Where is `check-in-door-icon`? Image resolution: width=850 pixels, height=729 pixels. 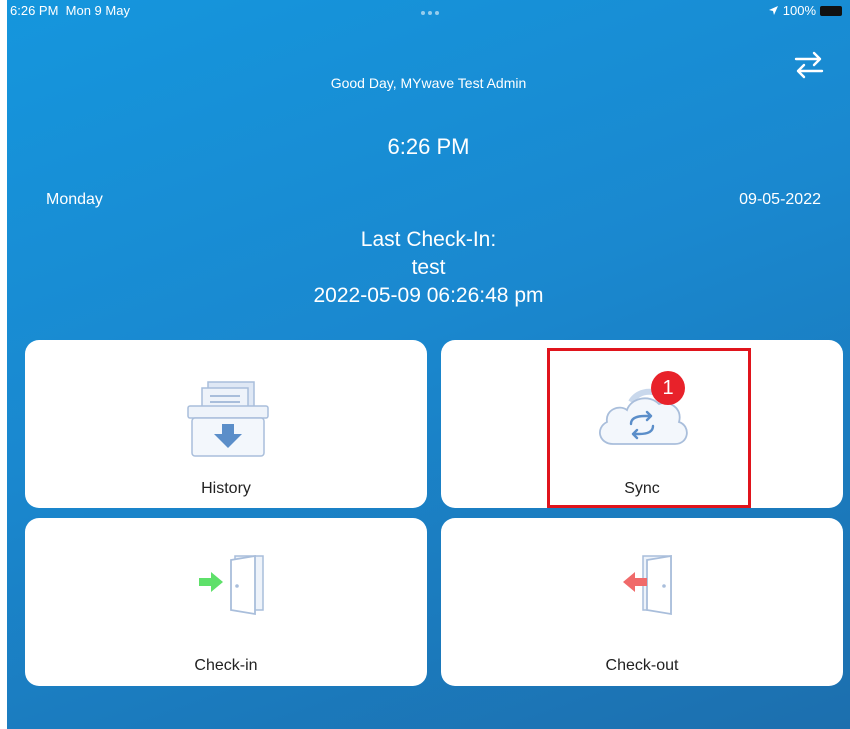 check-in-door-icon is located at coordinates (231, 585).